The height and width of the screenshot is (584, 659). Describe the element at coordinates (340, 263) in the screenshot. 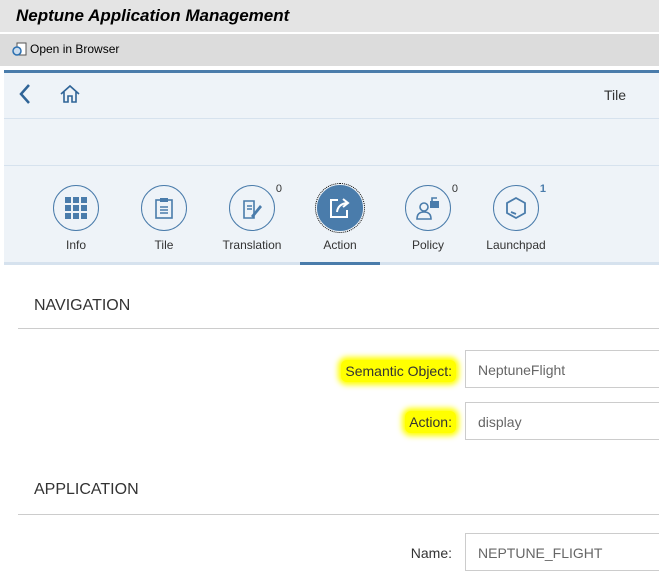

I see `active-tab-indicator` at that location.